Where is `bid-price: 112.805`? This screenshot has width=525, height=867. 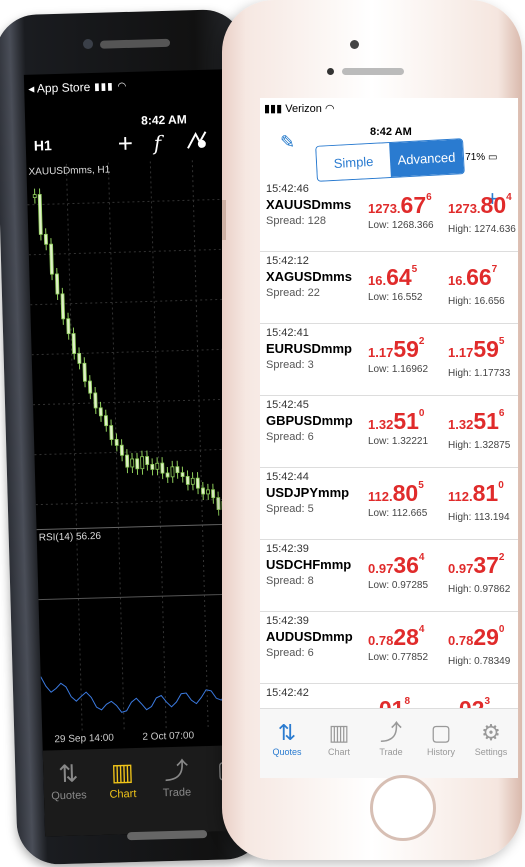
bid-price: 112.805 is located at coordinates (396, 493).